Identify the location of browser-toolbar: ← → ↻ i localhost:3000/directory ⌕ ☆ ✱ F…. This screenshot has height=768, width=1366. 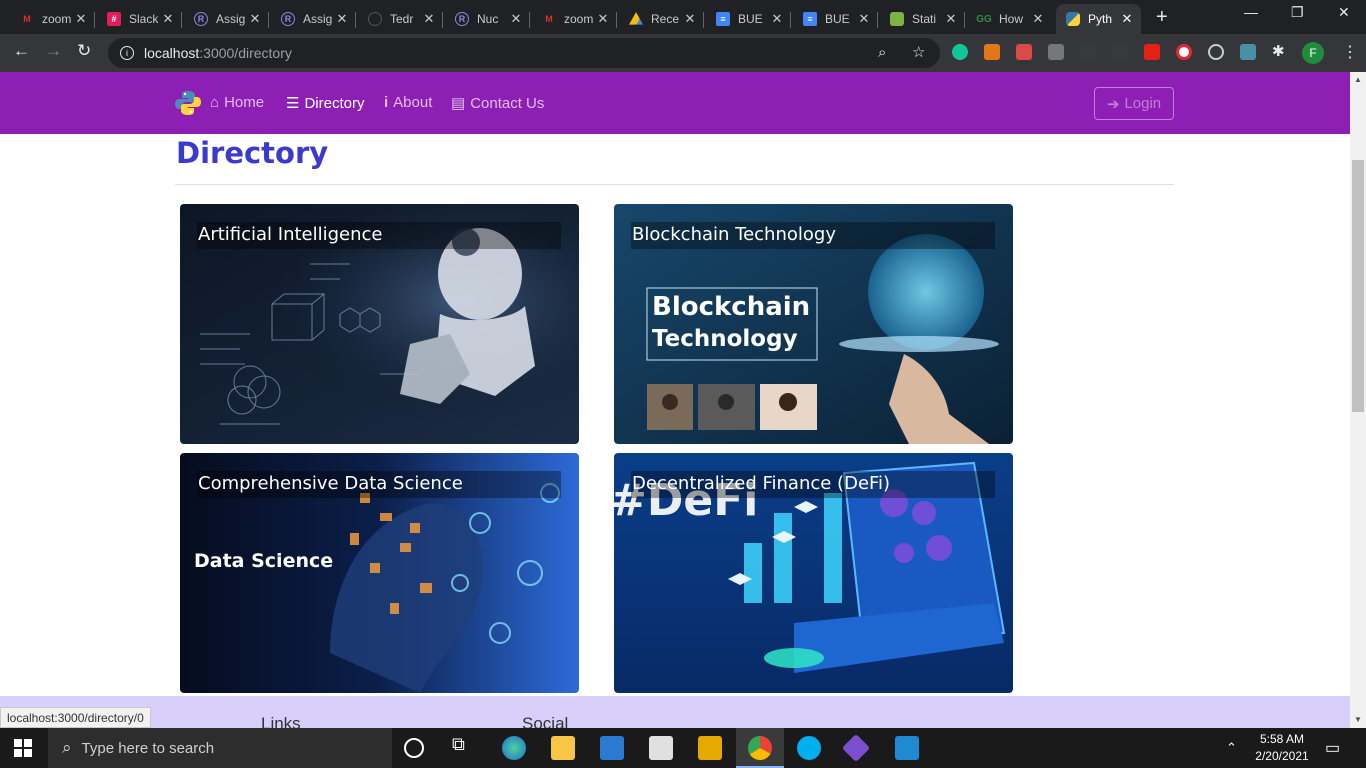
(683, 53).